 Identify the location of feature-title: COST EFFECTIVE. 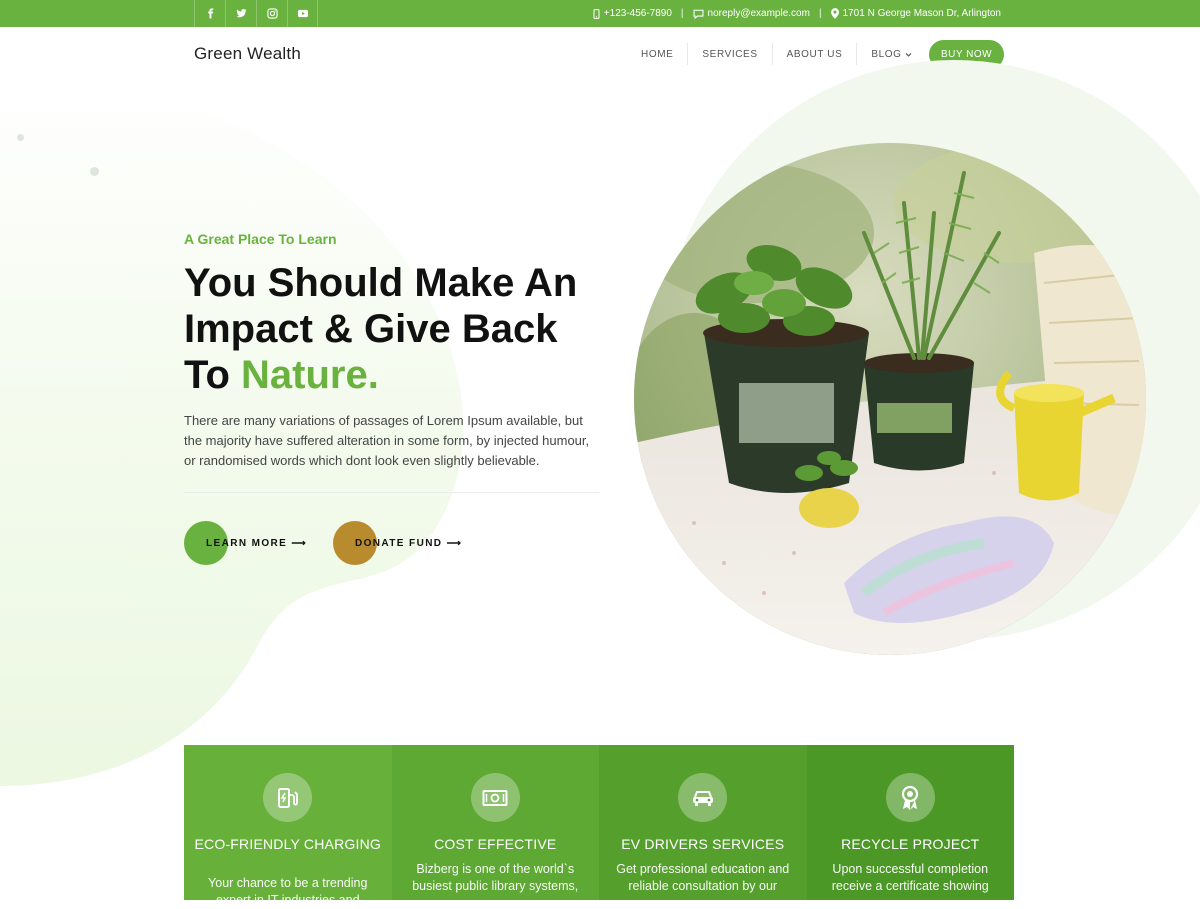
(495, 844).